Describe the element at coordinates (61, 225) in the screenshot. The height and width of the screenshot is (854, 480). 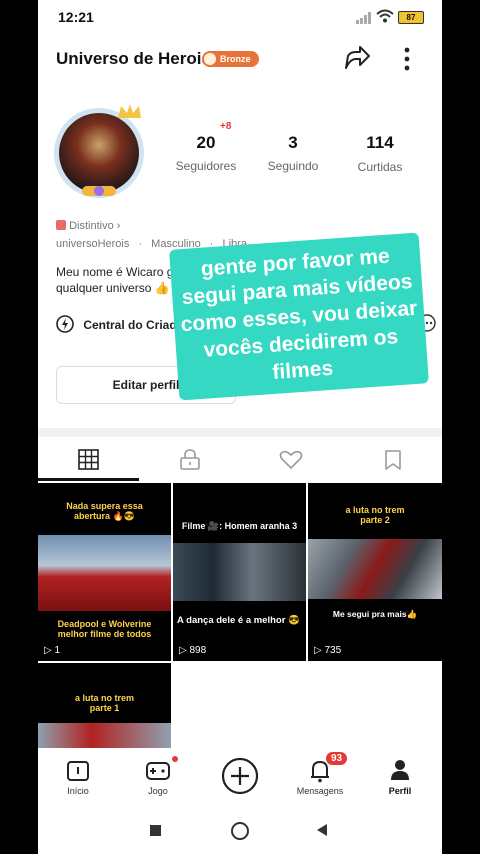
I see `hexagon-icon` at that location.